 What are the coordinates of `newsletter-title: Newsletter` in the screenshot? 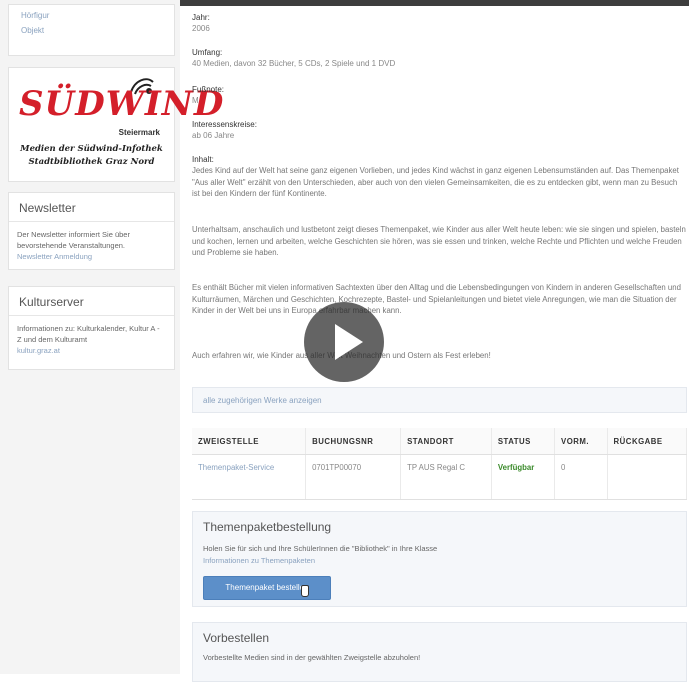 It's located at (91, 207).